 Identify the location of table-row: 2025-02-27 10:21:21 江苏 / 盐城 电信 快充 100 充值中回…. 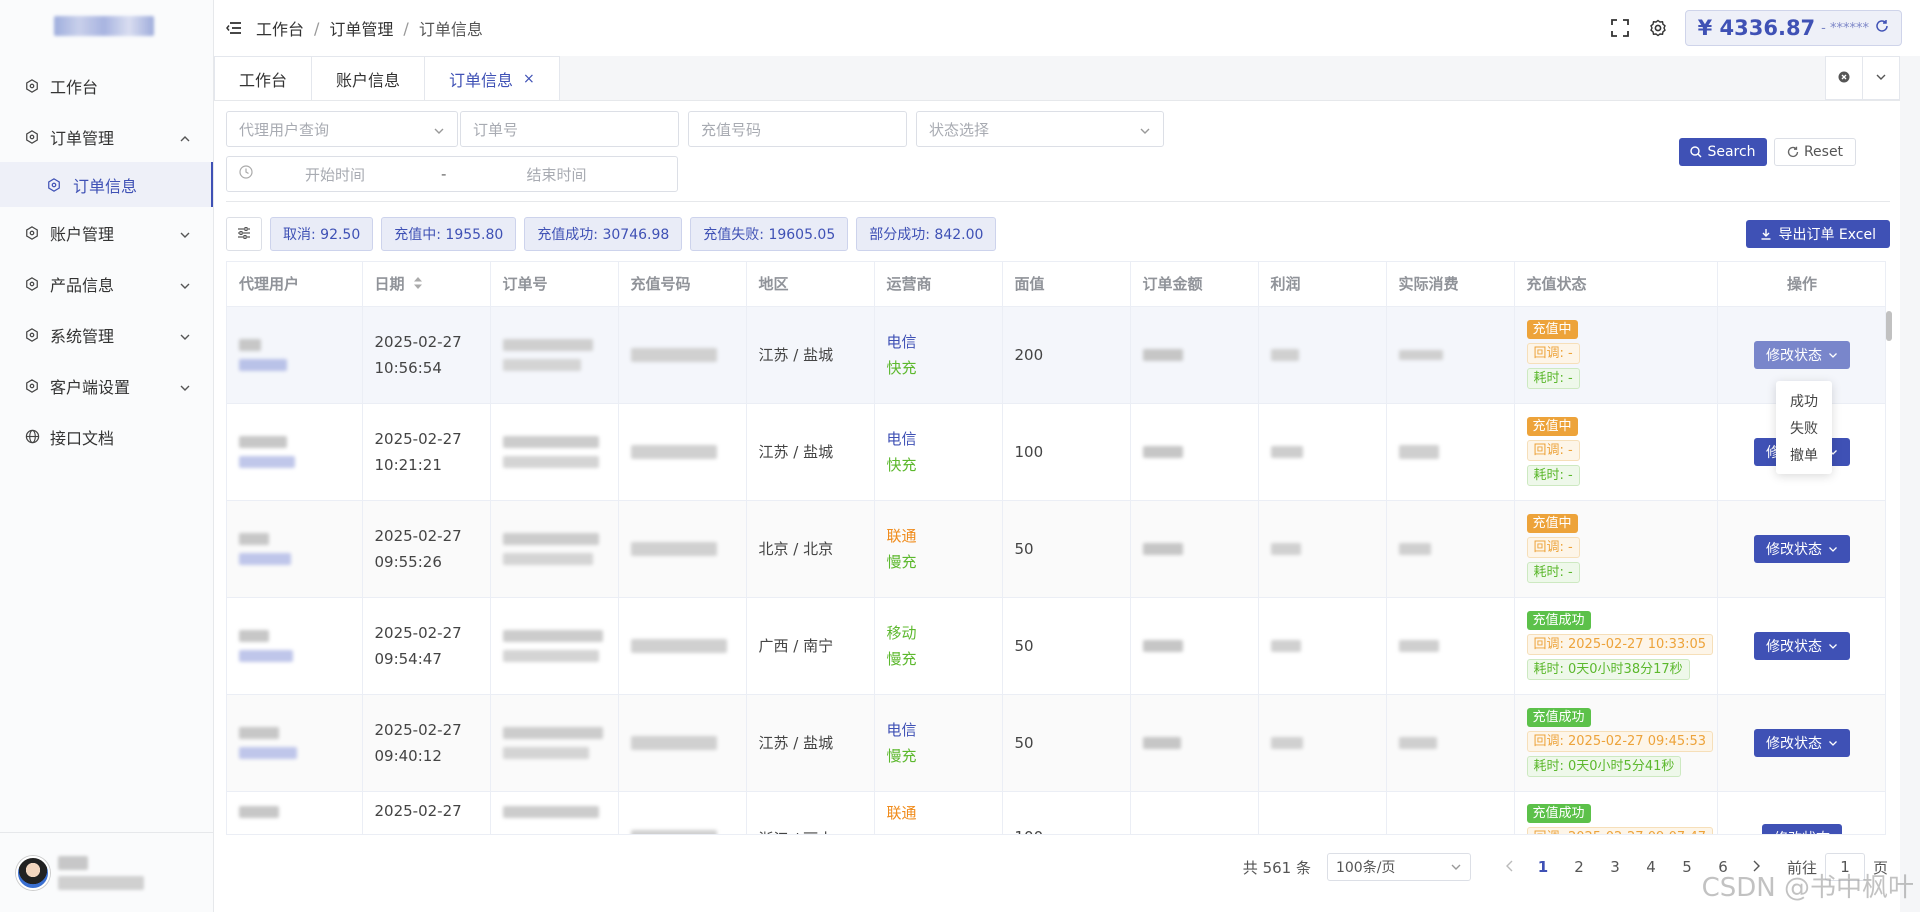
(1056, 452).